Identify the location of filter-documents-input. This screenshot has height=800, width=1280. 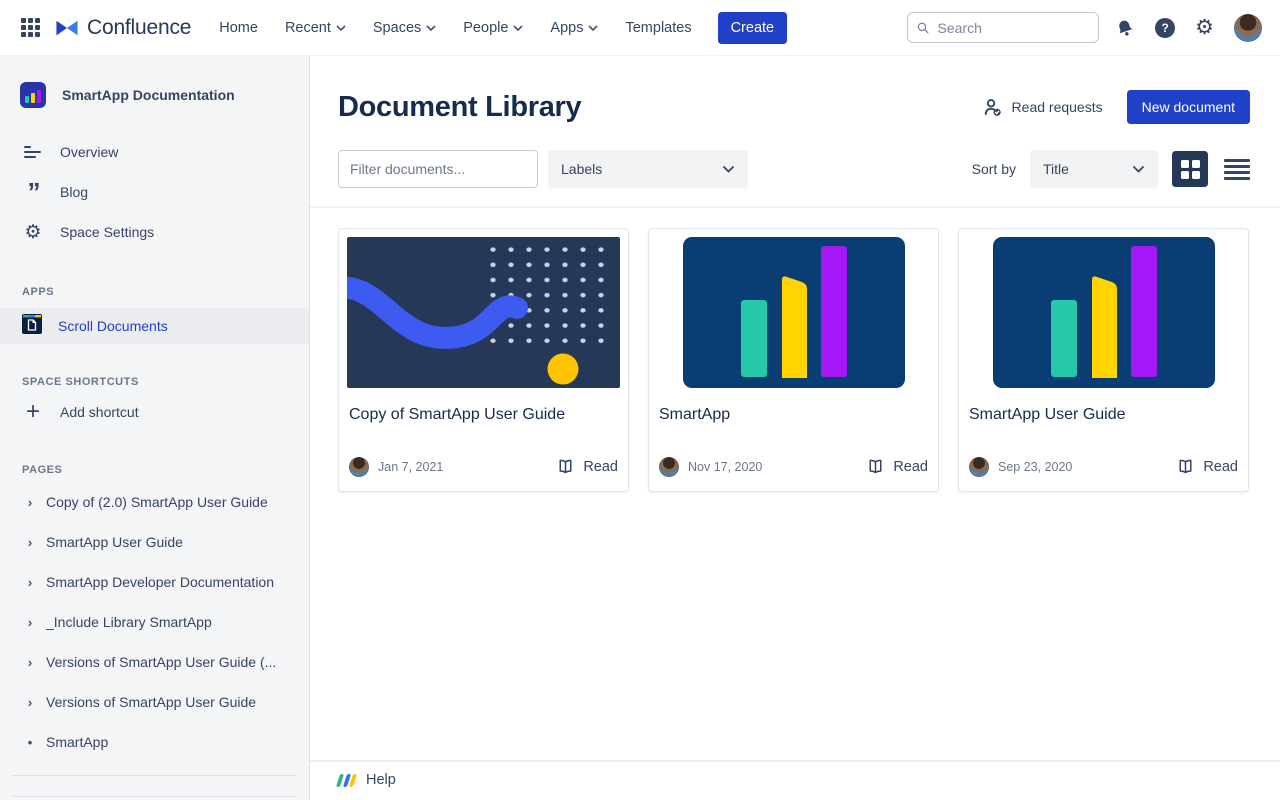
(438, 169).